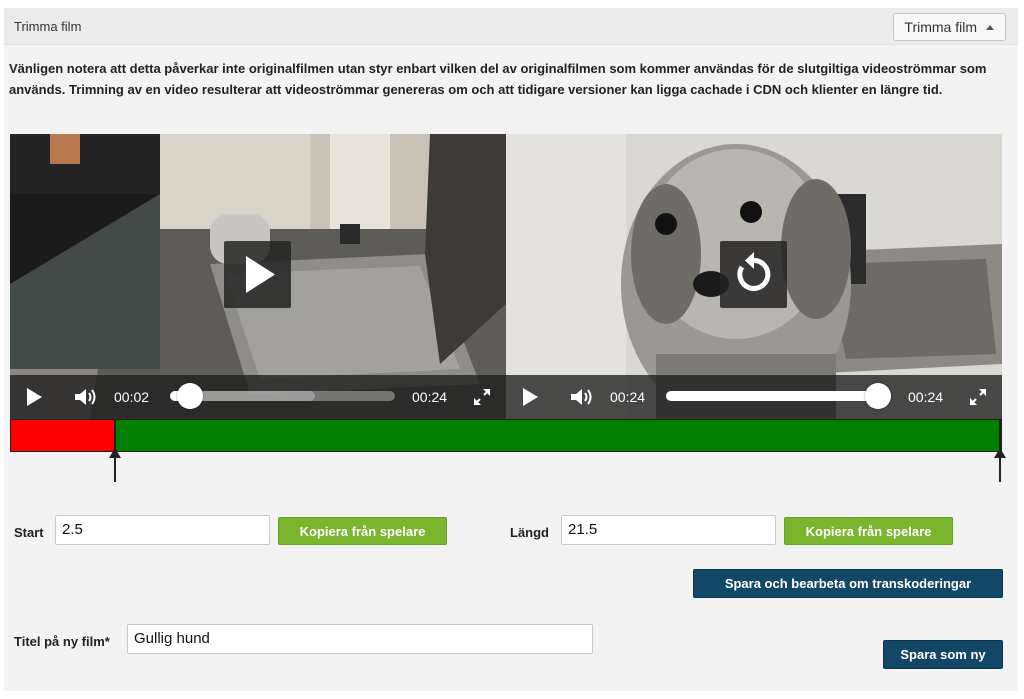 This screenshot has width=1024, height=699. I want to click on start-label: Start, so click(29, 532).